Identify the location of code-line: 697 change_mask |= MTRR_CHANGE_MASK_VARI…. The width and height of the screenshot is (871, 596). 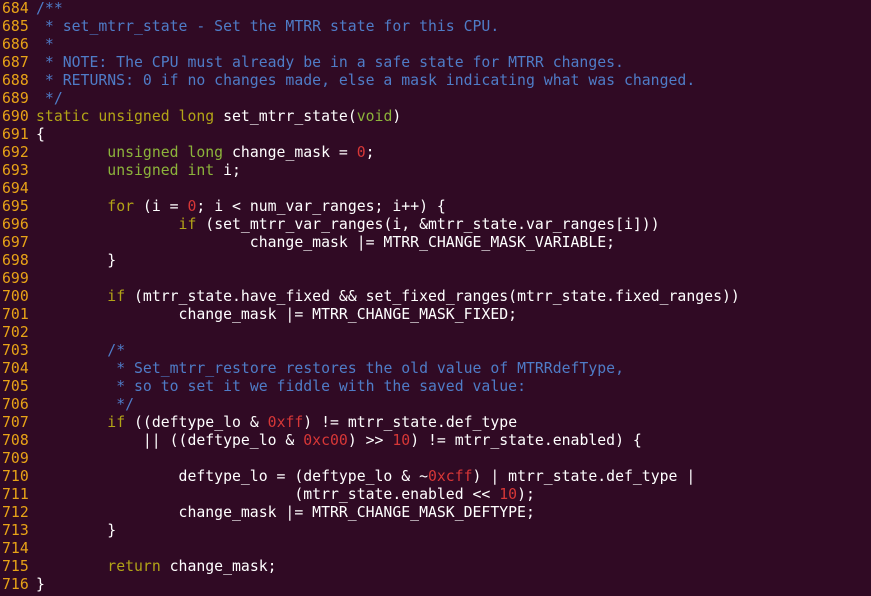
(435, 243).